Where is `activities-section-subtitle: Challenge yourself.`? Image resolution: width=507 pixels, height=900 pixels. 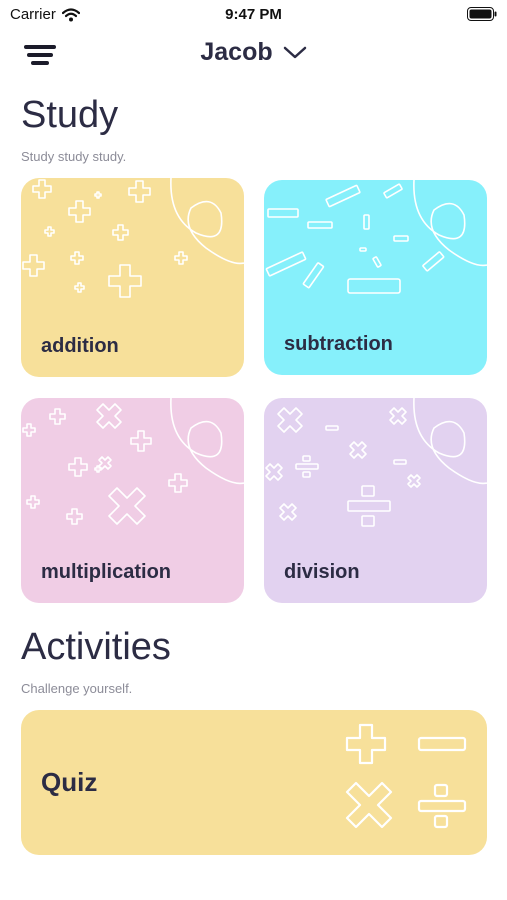
activities-section-subtitle: Challenge yourself. is located at coordinates (77, 688).